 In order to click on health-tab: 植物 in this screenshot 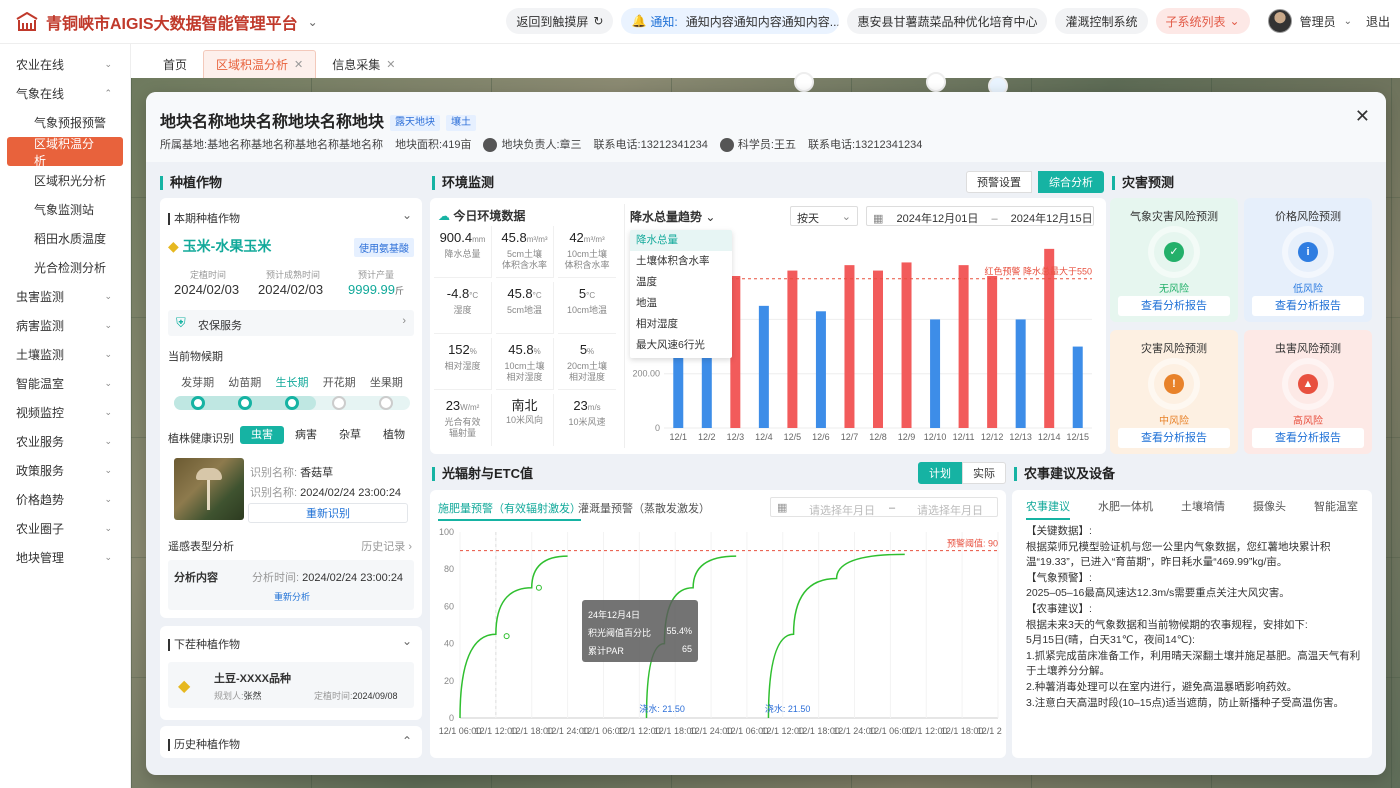, I will do `click(394, 435)`.